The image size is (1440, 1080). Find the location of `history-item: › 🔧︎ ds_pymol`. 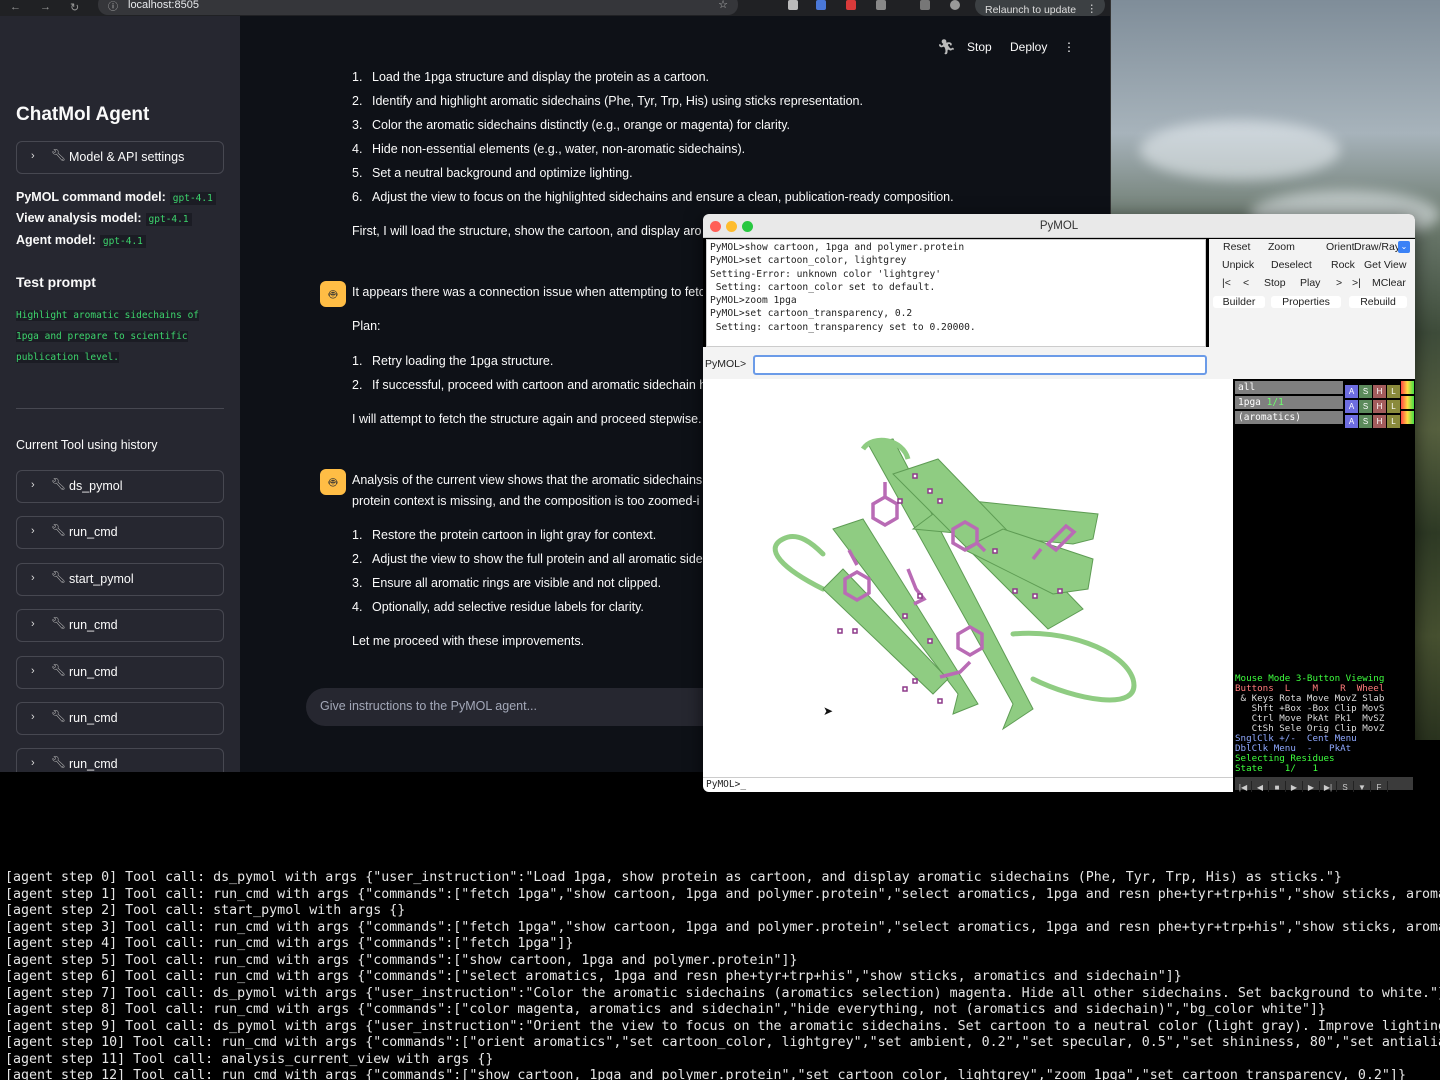

history-item: › 🔧︎ ds_pymol is located at coordinates (120, 486).